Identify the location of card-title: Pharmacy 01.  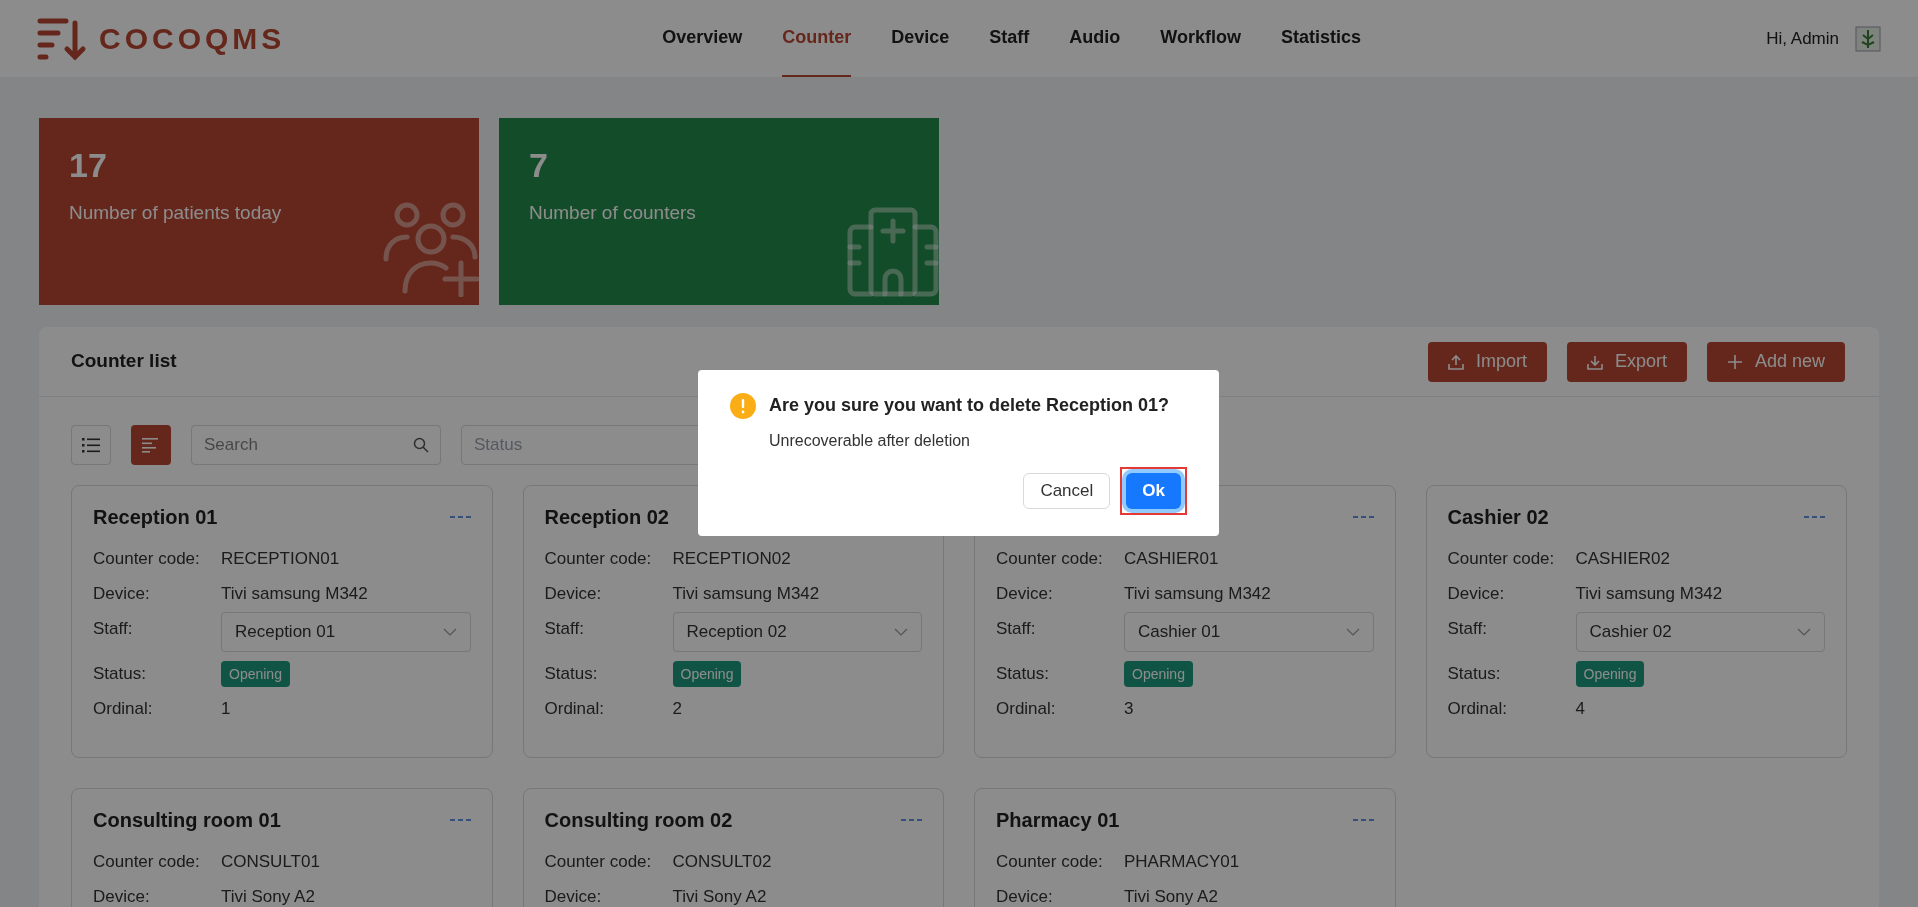
(1058, 820).